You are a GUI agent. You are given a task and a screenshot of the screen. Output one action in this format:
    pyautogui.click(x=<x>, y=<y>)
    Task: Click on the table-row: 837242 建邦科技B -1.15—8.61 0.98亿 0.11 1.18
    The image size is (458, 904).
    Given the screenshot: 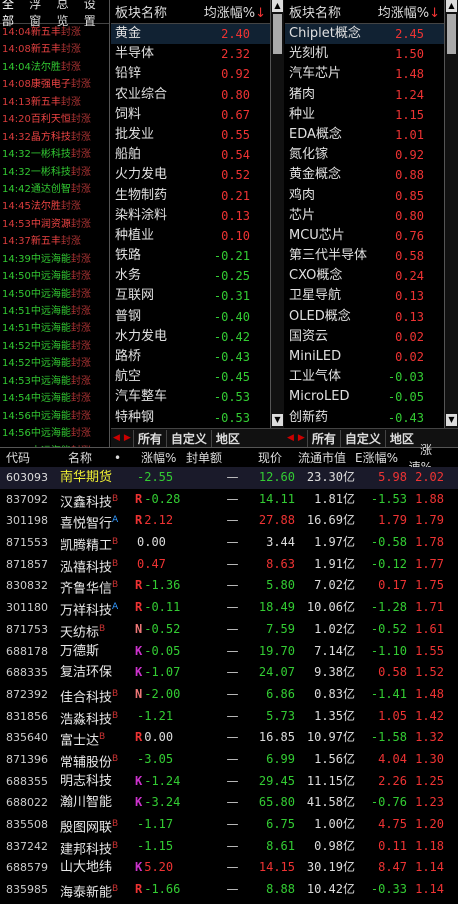 What is the action you would take?
    pyautogui.click(x=229, y=847)
    